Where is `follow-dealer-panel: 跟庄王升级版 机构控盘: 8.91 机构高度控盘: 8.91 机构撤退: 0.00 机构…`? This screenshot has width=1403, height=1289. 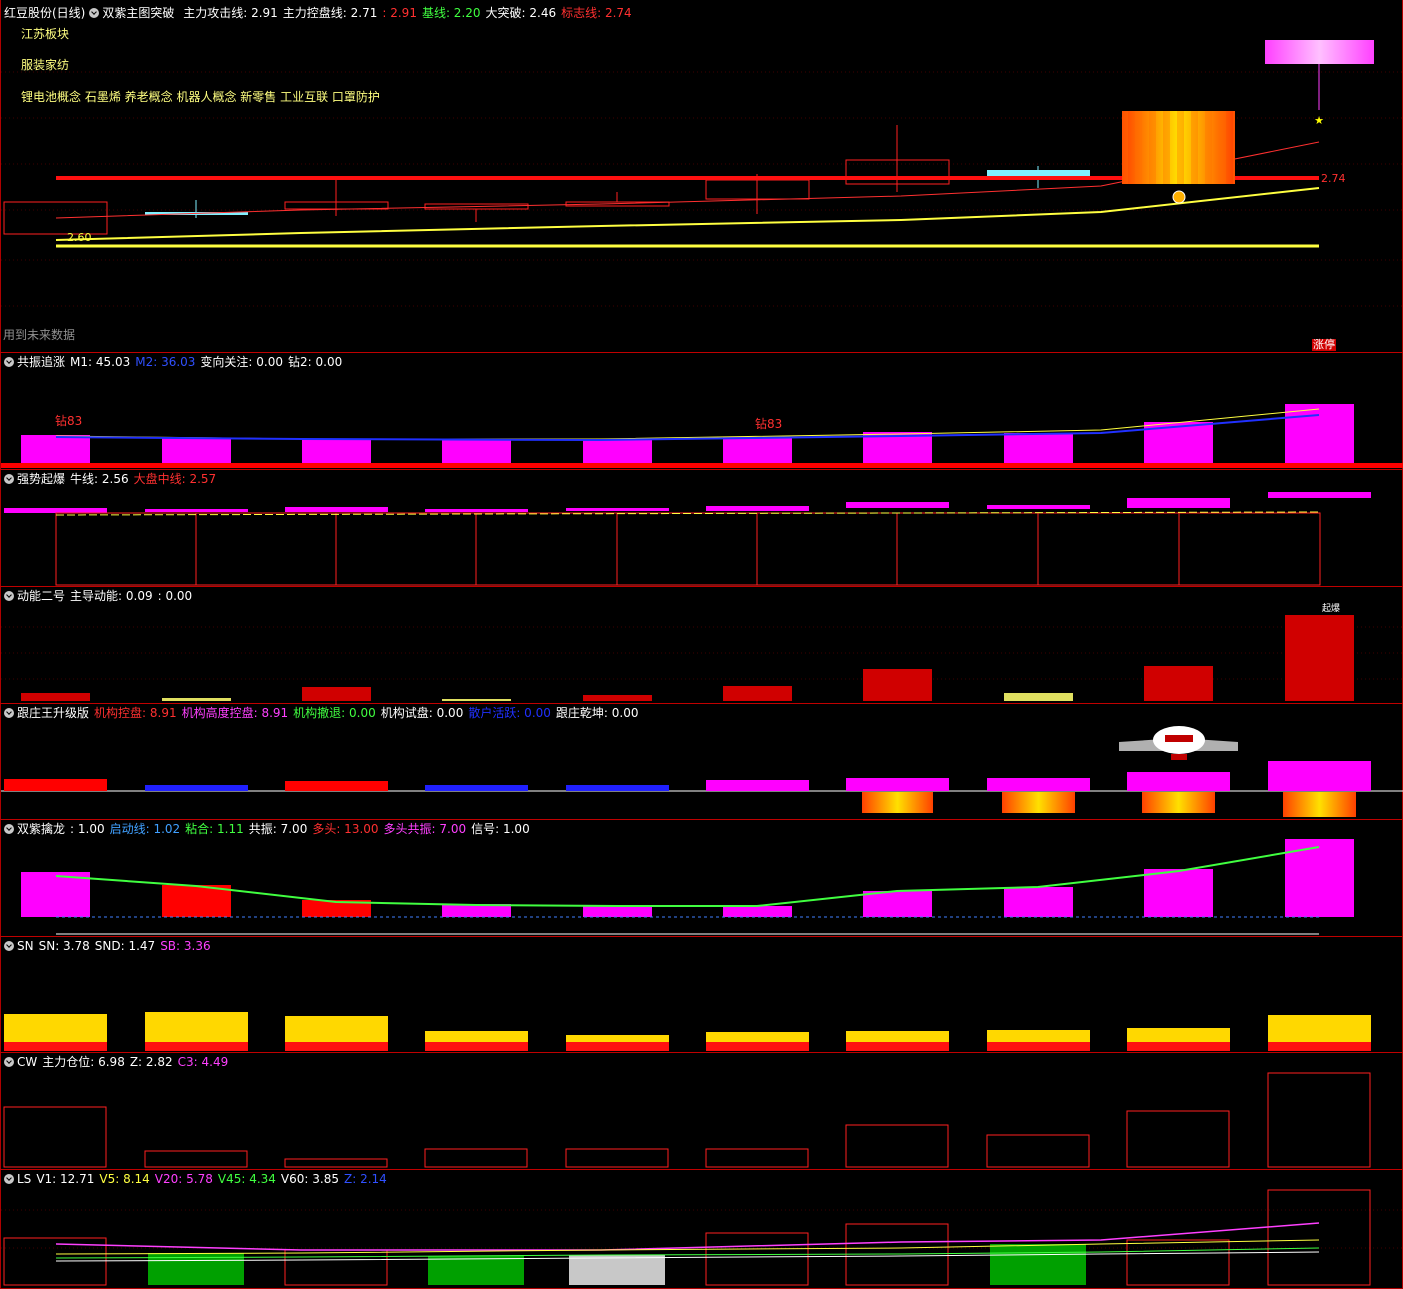
follow-dealer-panel: 跟庄王升级版 机构控盘: 8.91 机构高度控盘: 8.91 机构撤退: 0.00 机构… is located at coordinates (701, 762).